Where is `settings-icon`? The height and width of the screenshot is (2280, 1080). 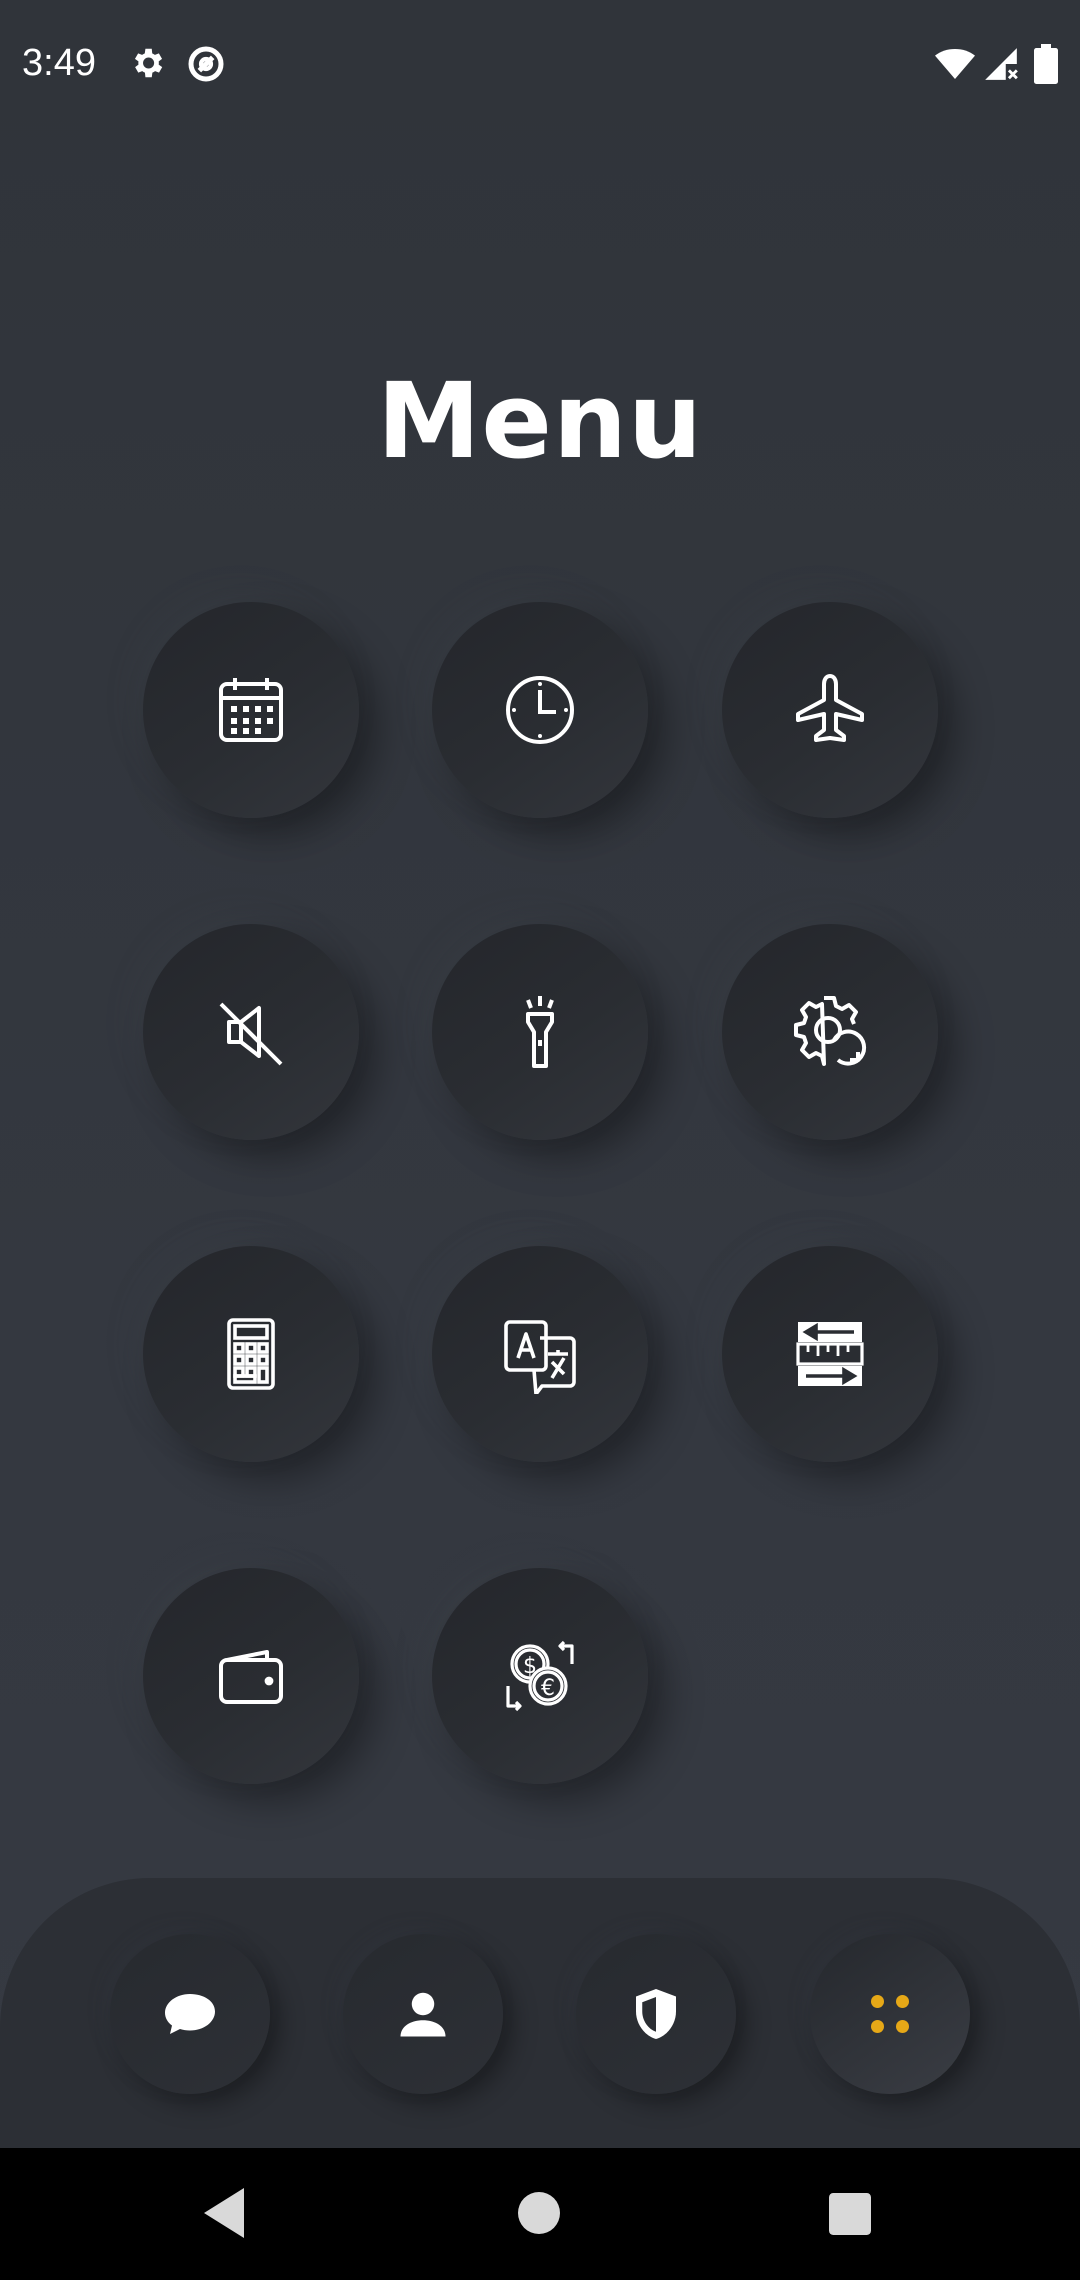 settings-icon is located at coordinates (147, 65).